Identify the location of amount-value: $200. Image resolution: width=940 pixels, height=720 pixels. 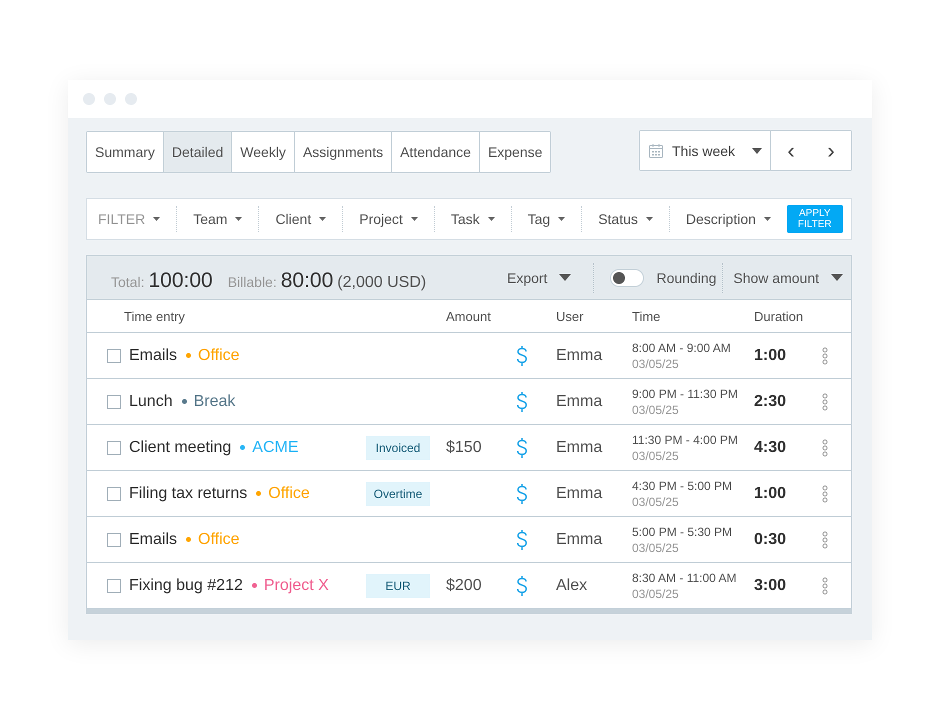
(464, 585).